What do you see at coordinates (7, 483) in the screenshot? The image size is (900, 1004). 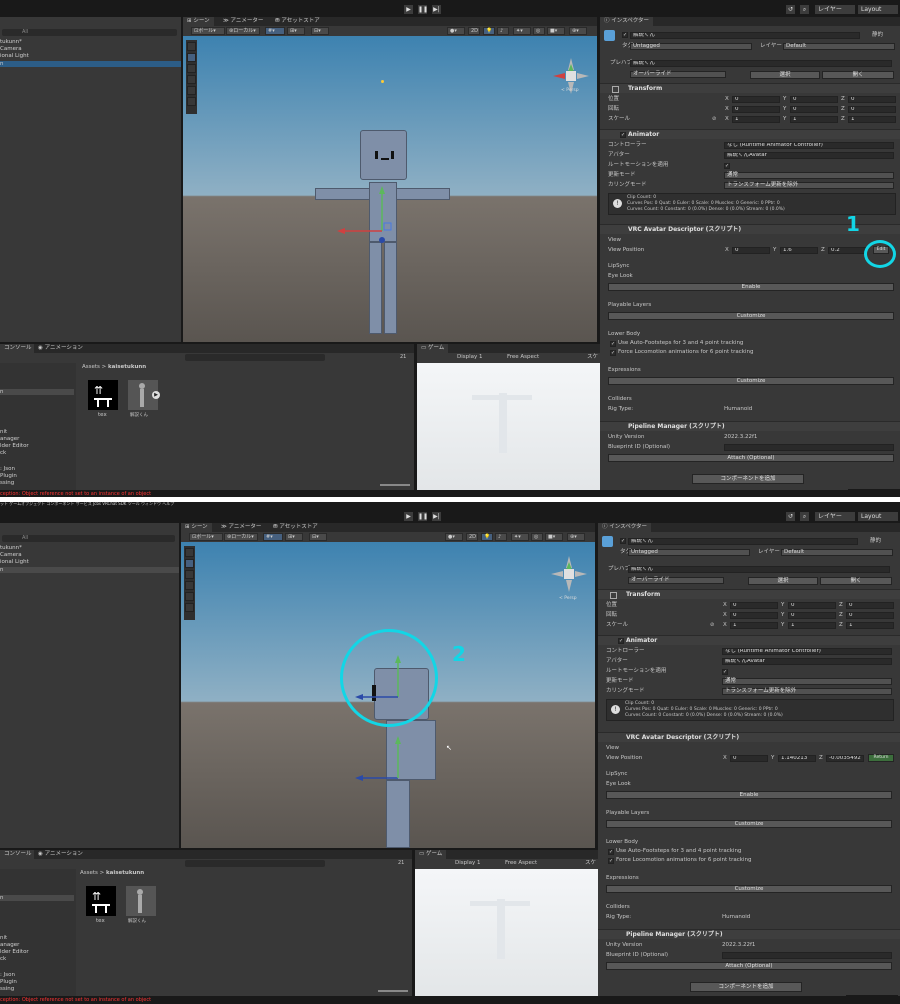 I see `tree-item: ssing` at bounding box center [7, 483].